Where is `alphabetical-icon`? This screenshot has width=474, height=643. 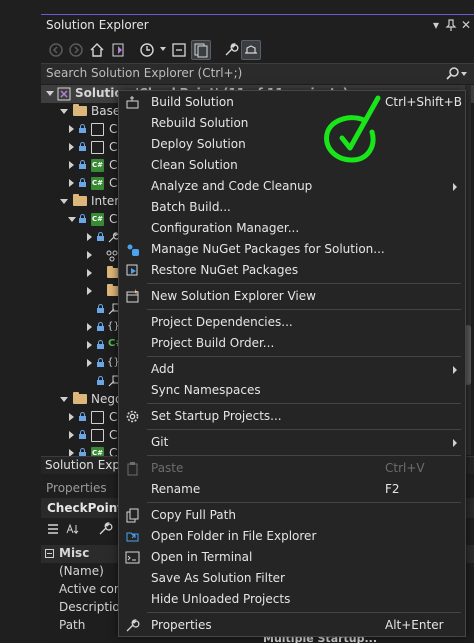 alphabetical-icon is located at coordinates (73, 529).